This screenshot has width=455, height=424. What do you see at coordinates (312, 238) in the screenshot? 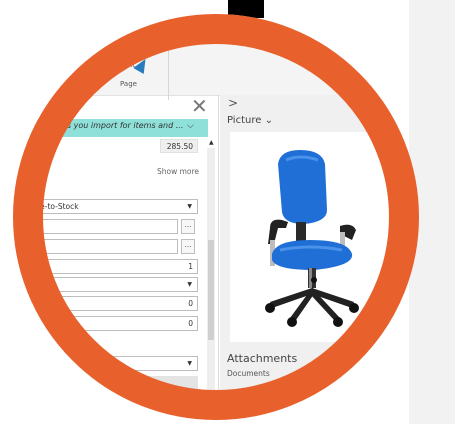
I see `office-chair-image` at bounding box center [312, 238].